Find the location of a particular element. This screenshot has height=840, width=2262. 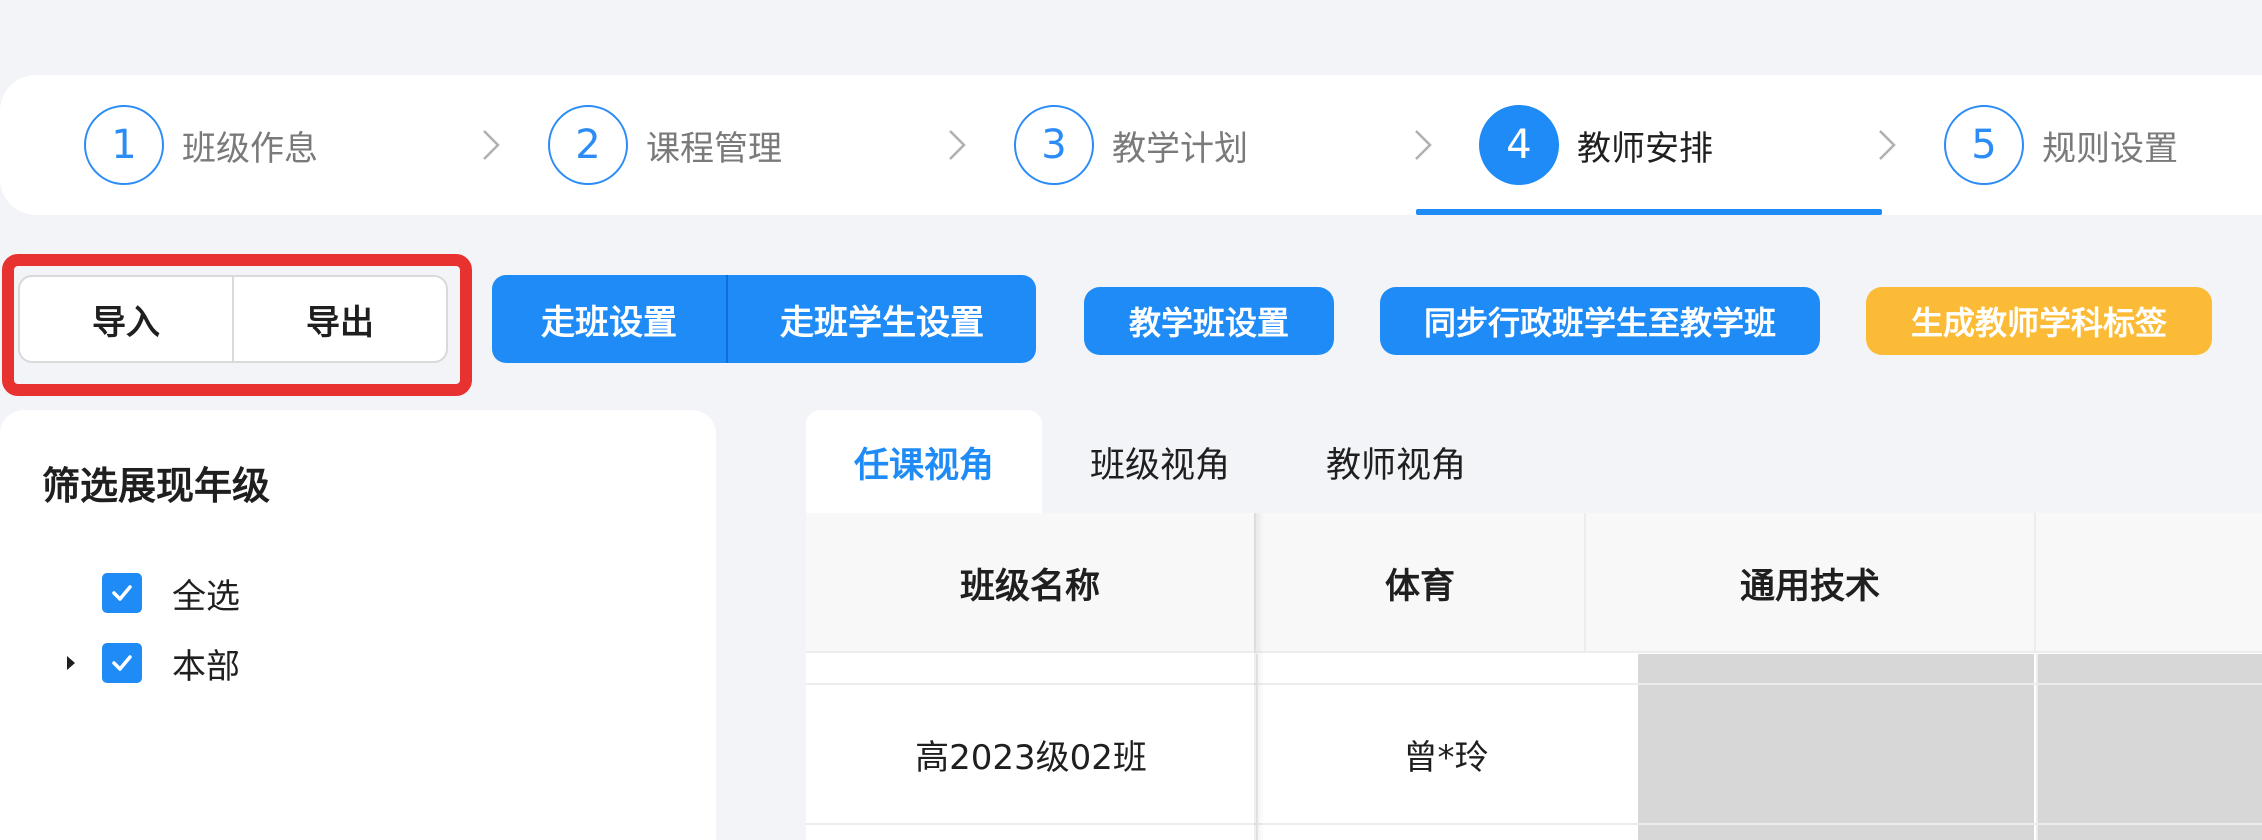

column-header-general-tech: 通用技术 is located at coordinates (1811, 583).